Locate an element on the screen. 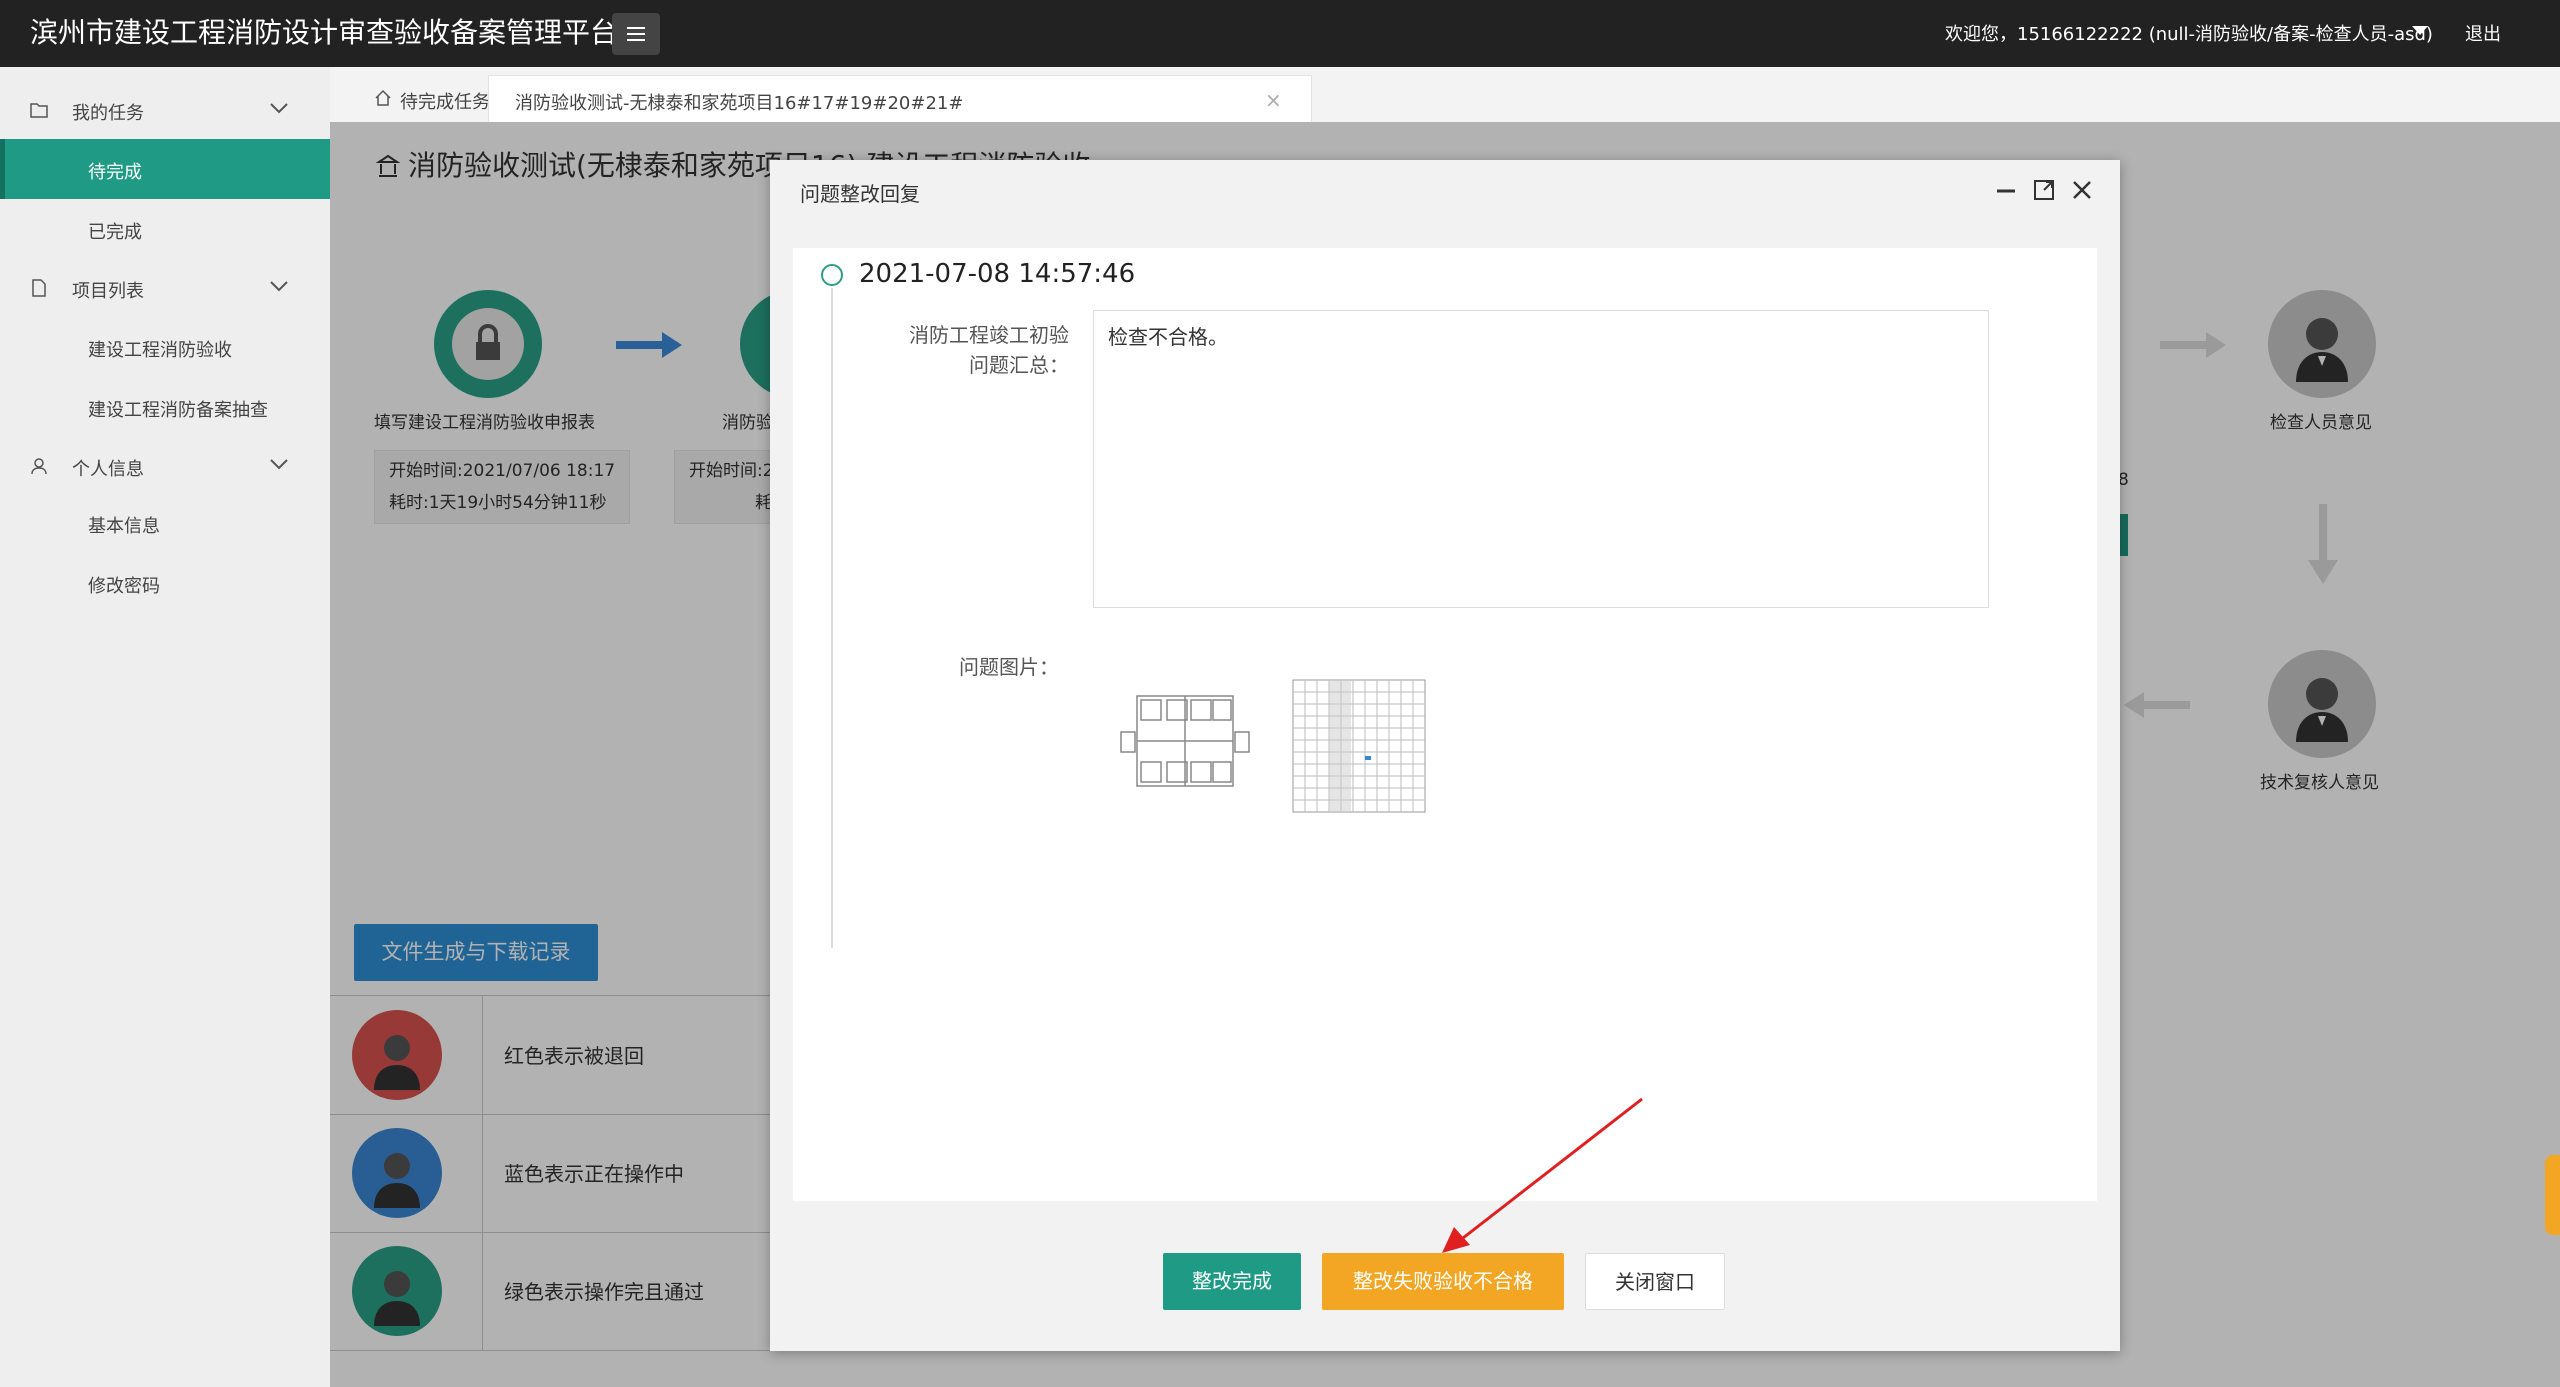 The width and height of the screenshot is (2560, 1387). sidebar-item-fire-acceptance: 建设工程消防验收 is located at coordinates (165, 347).